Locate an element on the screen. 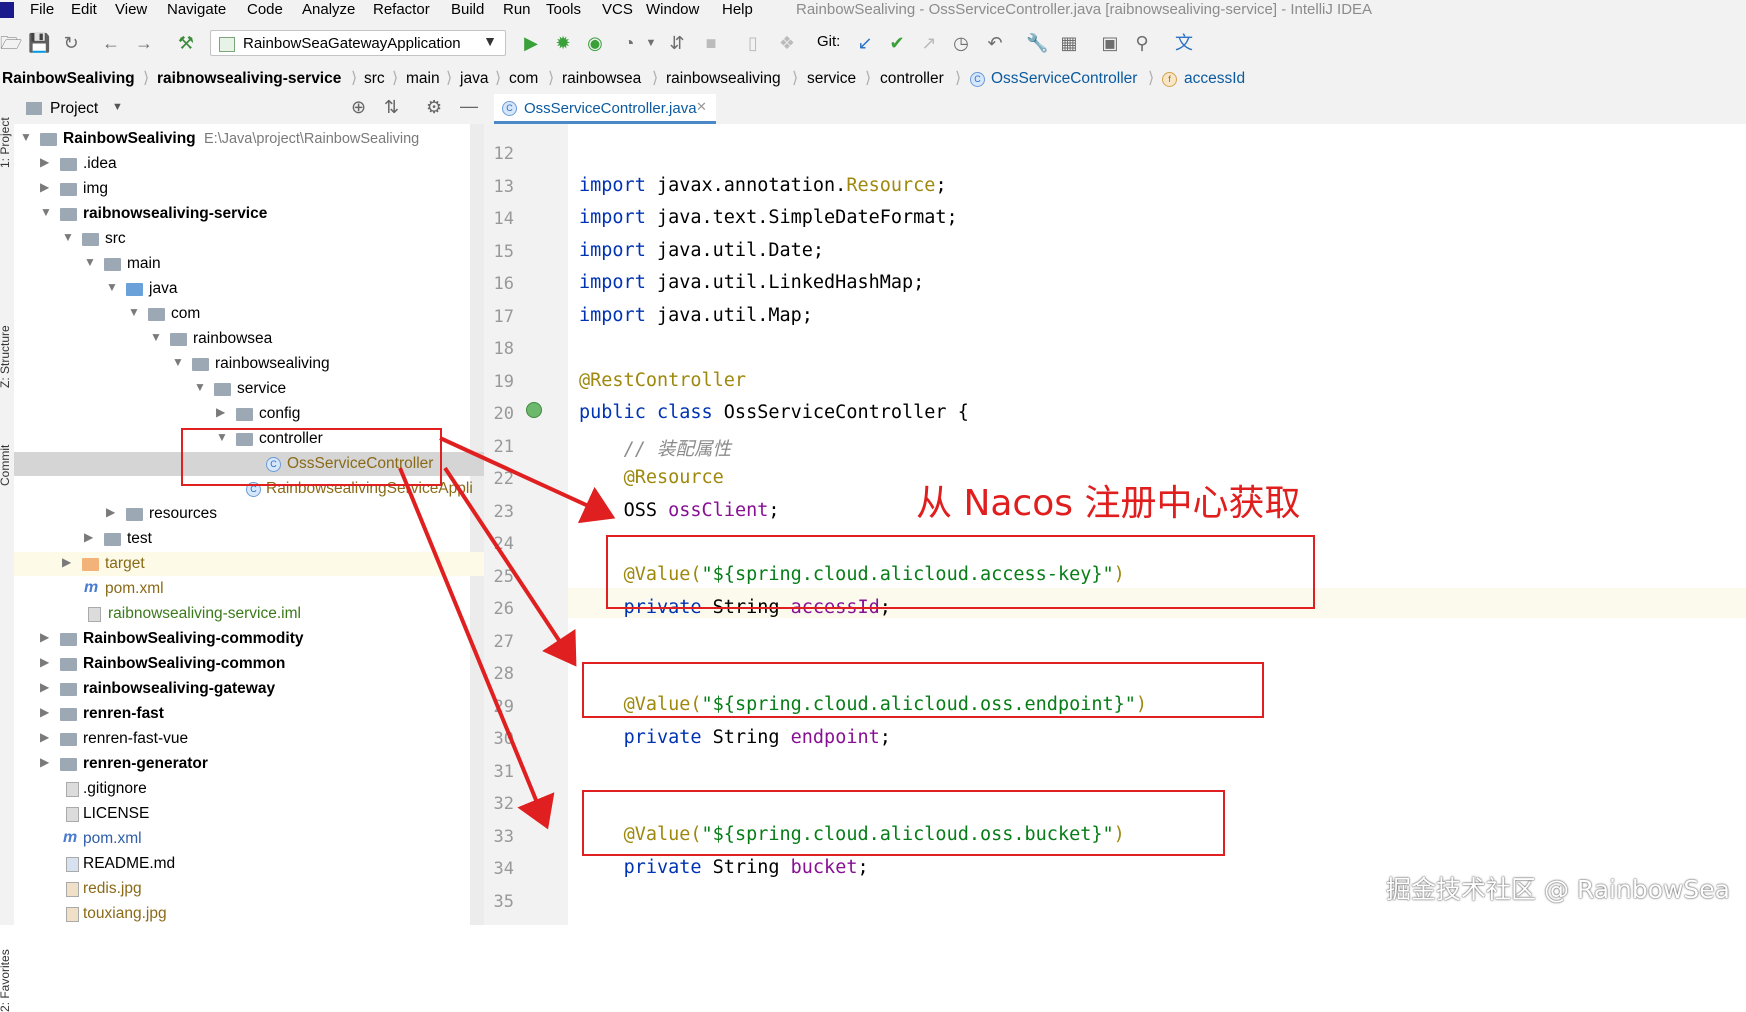  annotation-arrows is located at coordinates (507, 633).